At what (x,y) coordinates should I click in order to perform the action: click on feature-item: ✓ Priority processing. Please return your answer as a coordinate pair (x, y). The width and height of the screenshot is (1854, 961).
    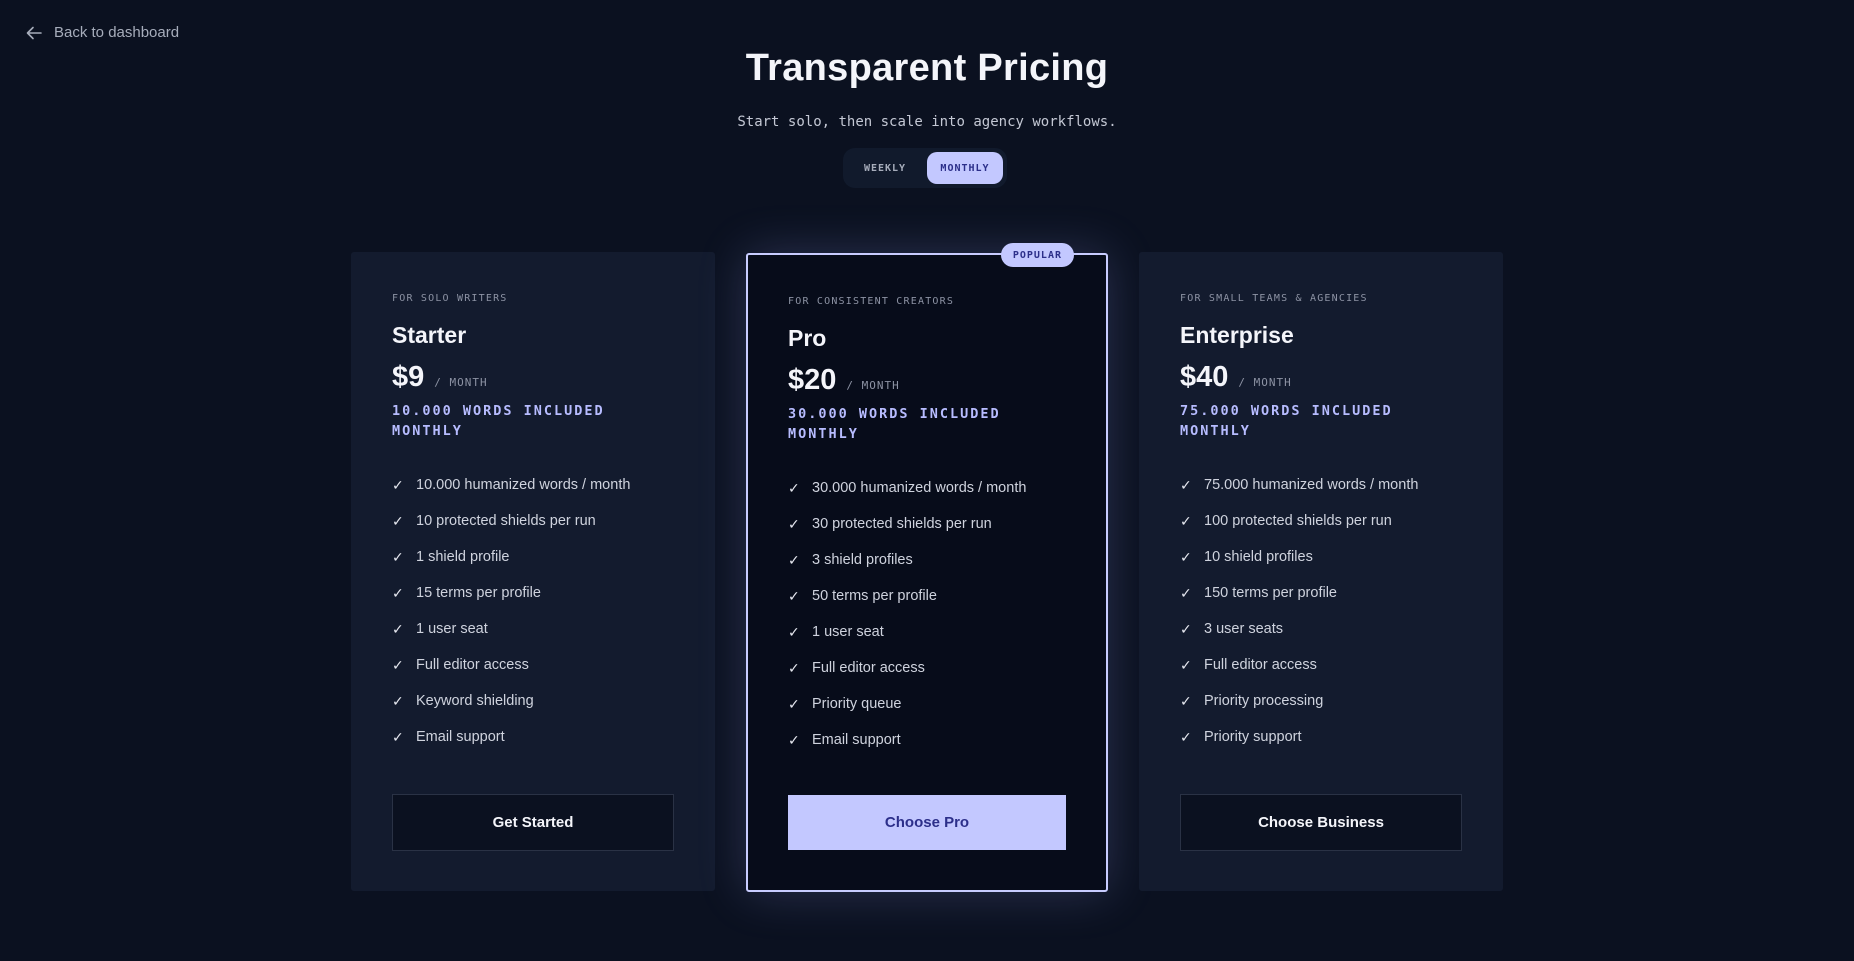
    Looking at the image, I should click on (1321, 701).